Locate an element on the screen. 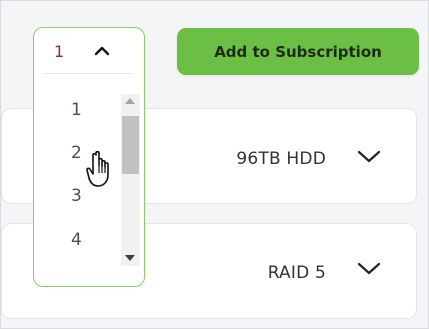 Image resolution: width=429 pixels, height=329 pixels. add-to-subscription-button: Add to Subscription is located at coordinates (298, 51).